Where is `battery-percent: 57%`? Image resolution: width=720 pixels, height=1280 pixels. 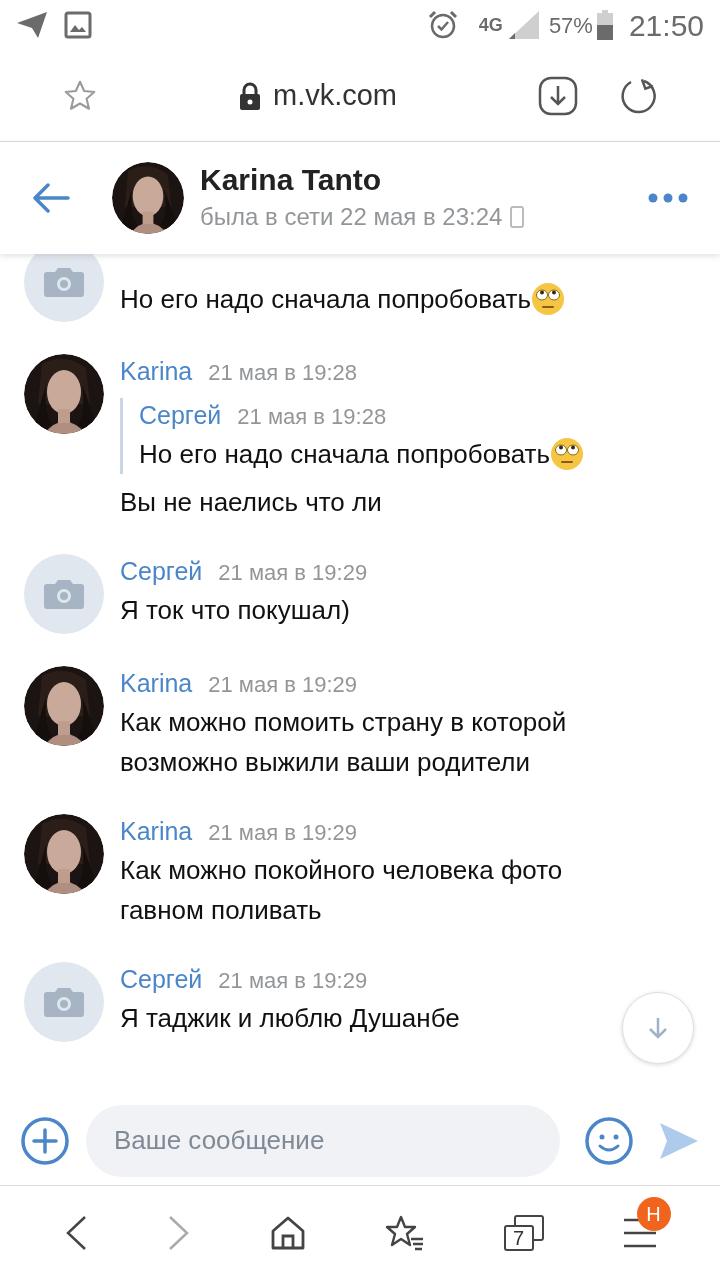 battery-percent: 57% is located at coordinates (570, 25).